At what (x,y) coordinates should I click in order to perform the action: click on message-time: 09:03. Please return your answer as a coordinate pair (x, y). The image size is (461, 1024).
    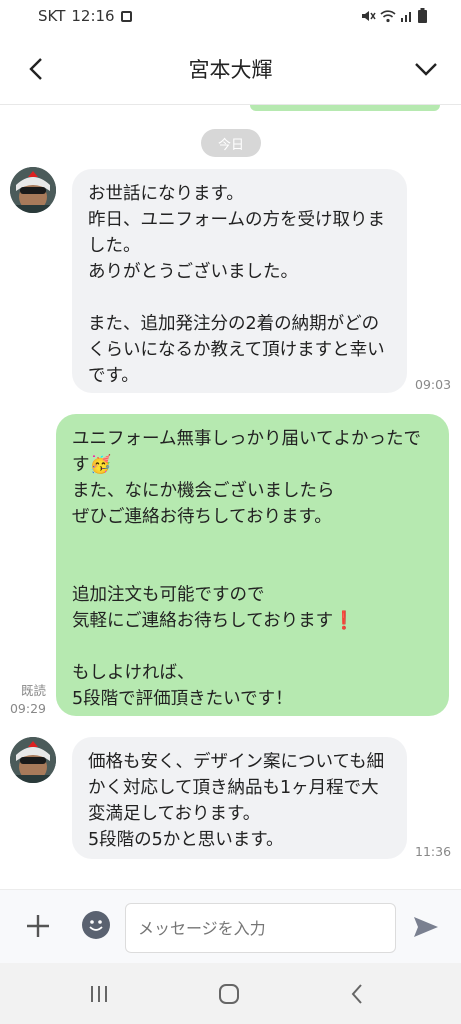
    Looking at the image, I should click on (433, 384).